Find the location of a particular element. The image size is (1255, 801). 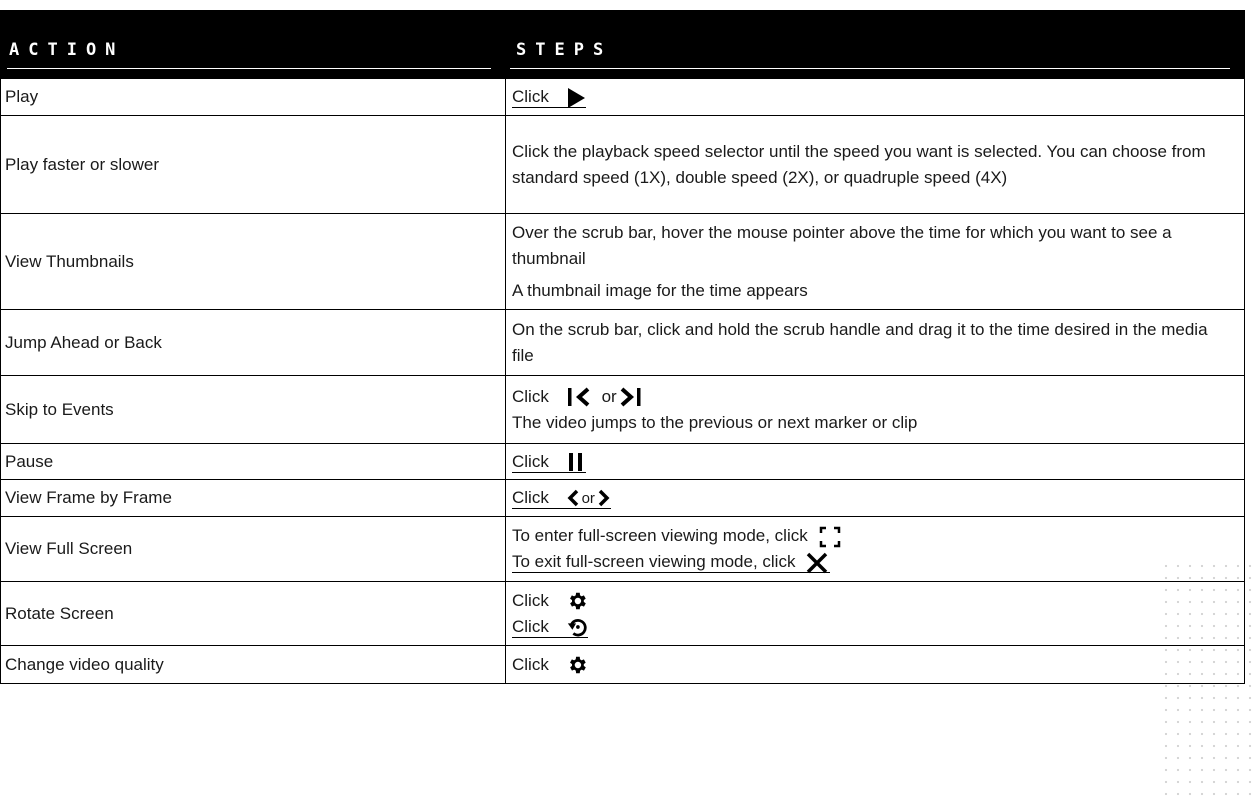

action-cell: Play faster or slower is located at coordinates (253, 164).